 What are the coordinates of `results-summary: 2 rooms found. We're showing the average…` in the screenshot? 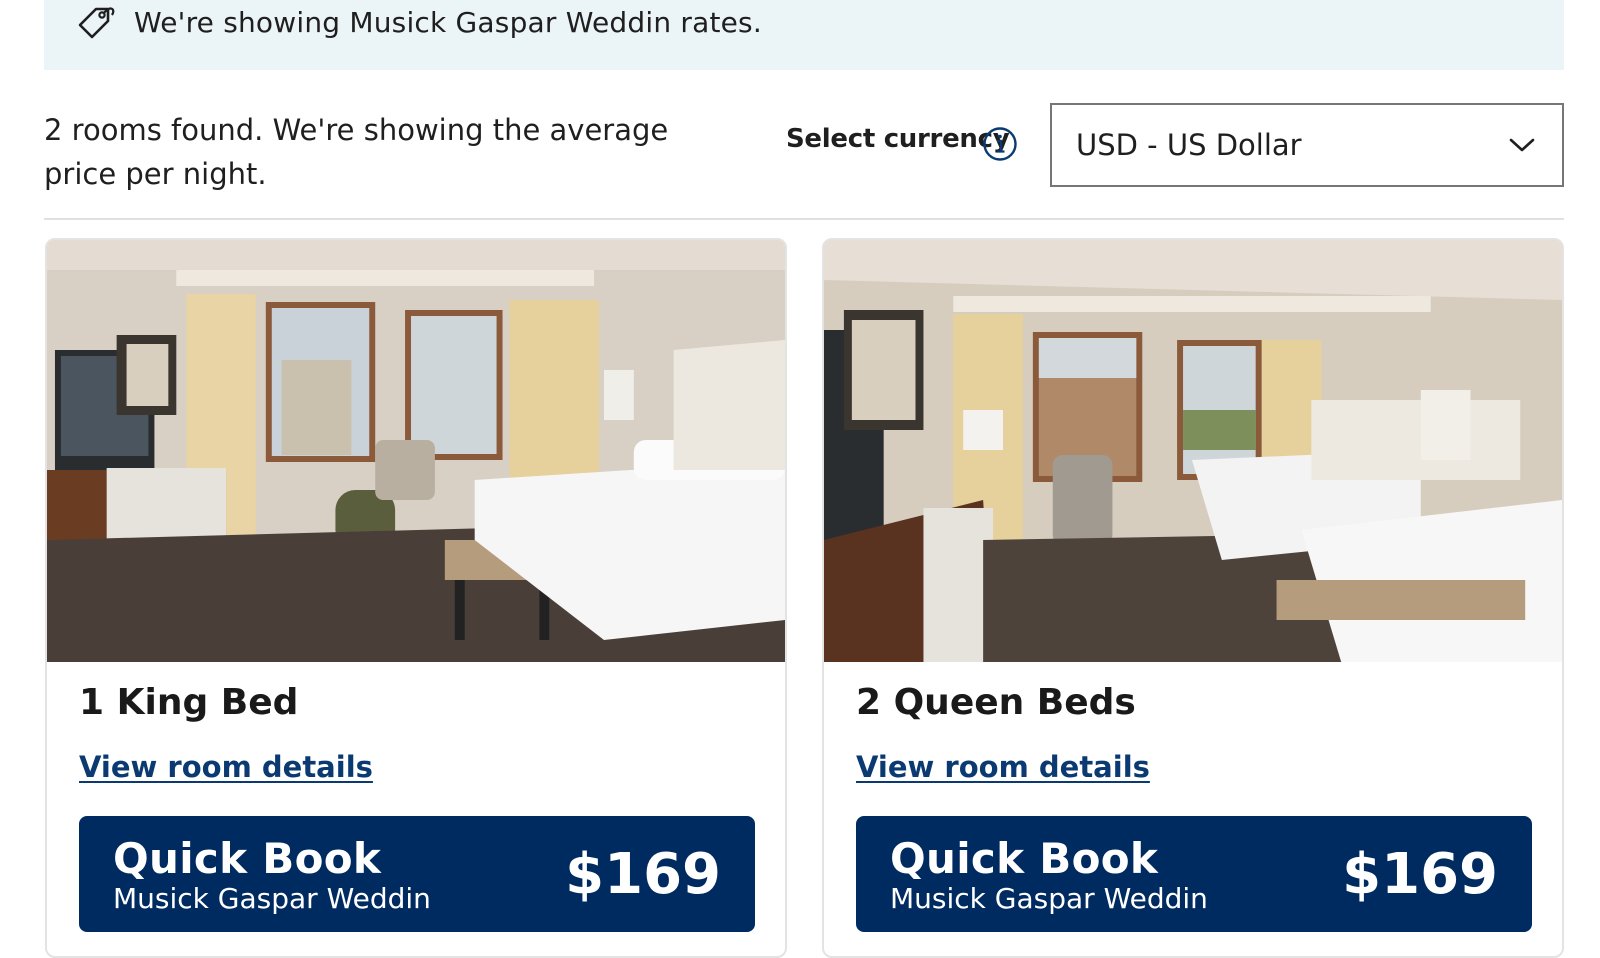 It's located at (356, 152).